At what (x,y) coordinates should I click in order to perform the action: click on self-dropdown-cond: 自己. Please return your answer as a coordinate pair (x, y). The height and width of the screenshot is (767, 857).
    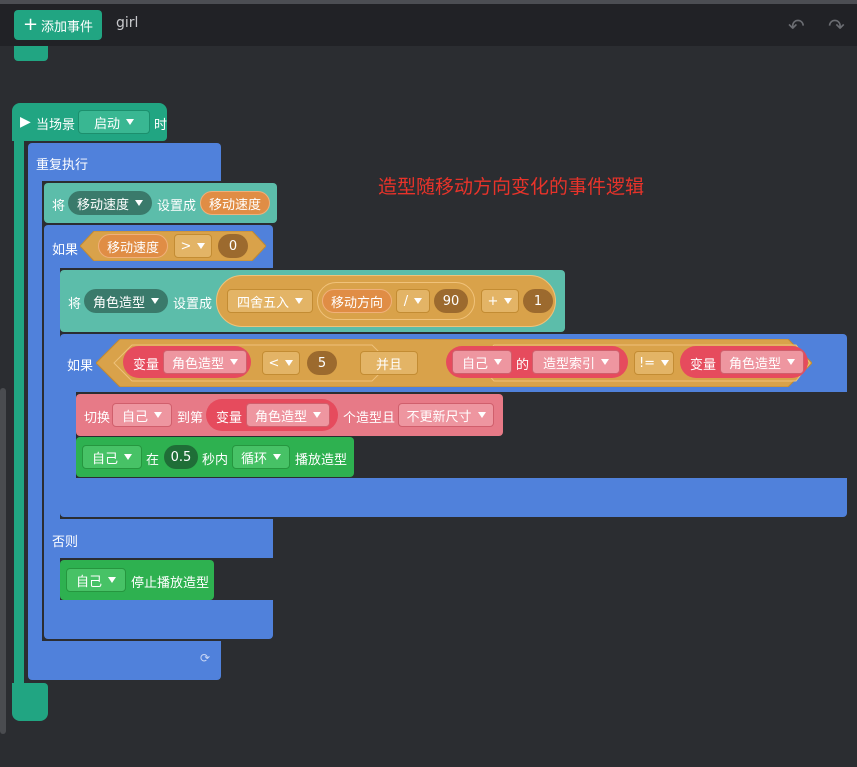
    Looking at the image, I should click on (482, 362).